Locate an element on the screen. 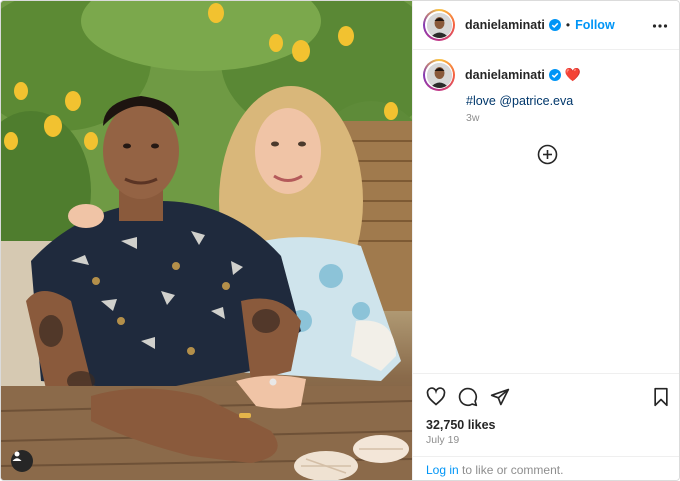  more-options-icon is located at coordinates (660, 26).